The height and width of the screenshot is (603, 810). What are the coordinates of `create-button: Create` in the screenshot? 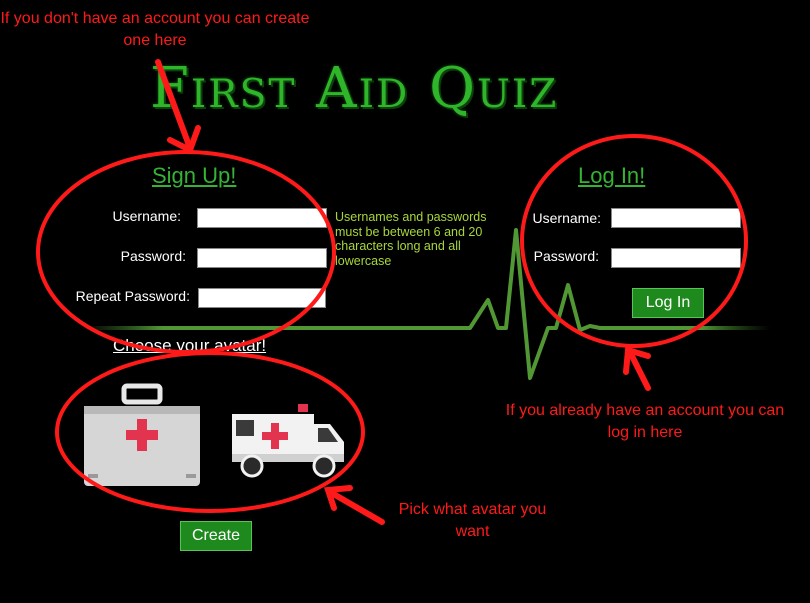 It's located at (216, 536).